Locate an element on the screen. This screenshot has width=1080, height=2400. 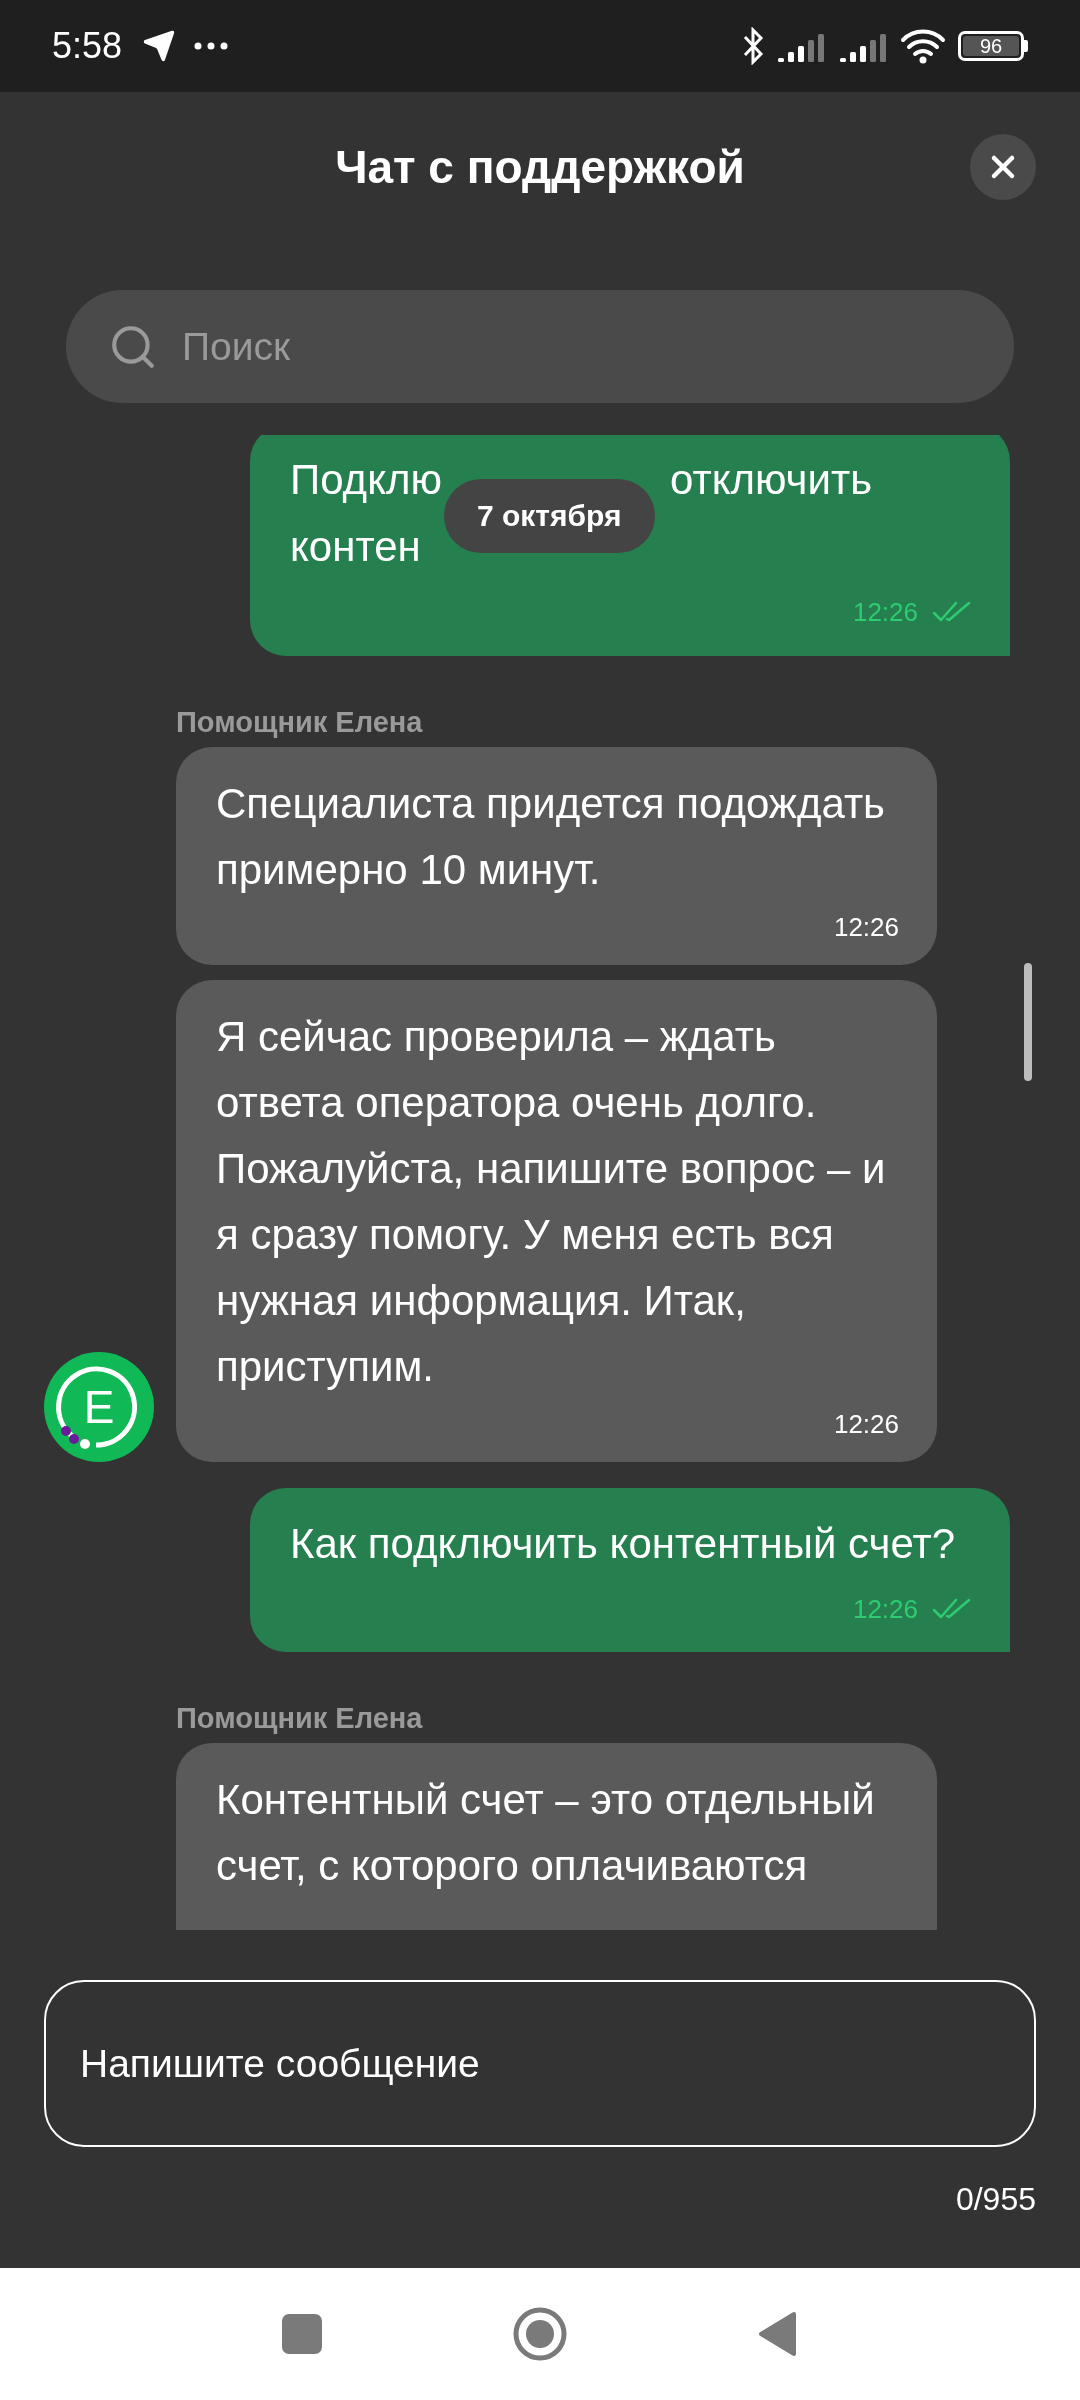
avatar: Е is located at coordinates (99, 1407).